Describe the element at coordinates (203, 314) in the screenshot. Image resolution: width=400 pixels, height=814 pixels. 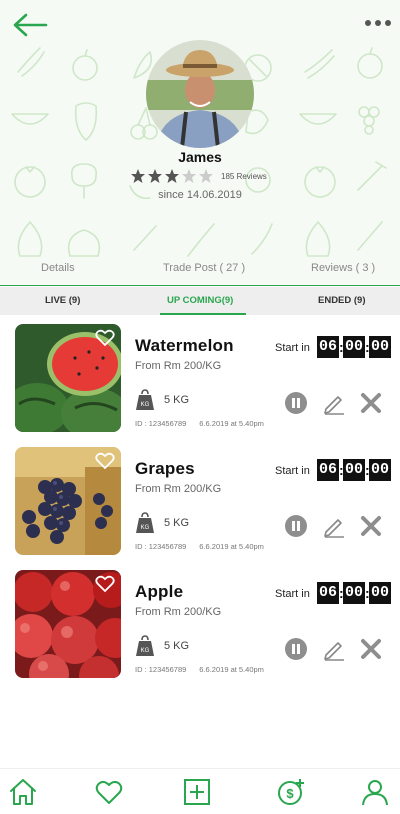
I see `active-tab-indicator` at that location.